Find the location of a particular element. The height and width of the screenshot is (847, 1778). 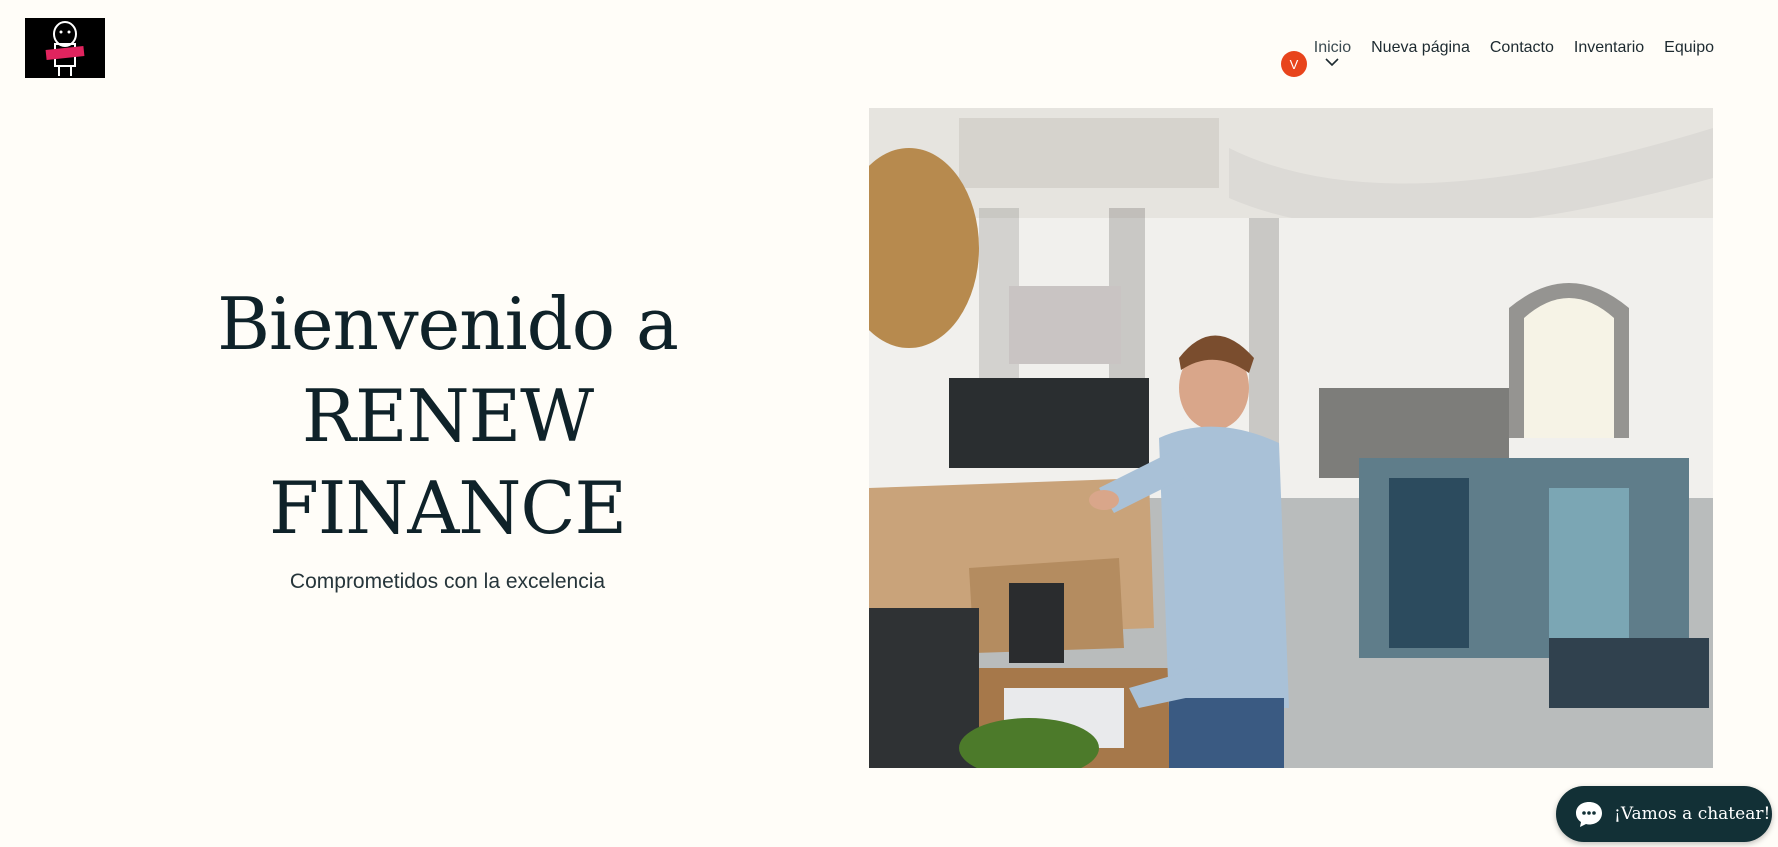

hero-title: Bienvenido a RENEW FINANCE is located at coordinates (447, 416).